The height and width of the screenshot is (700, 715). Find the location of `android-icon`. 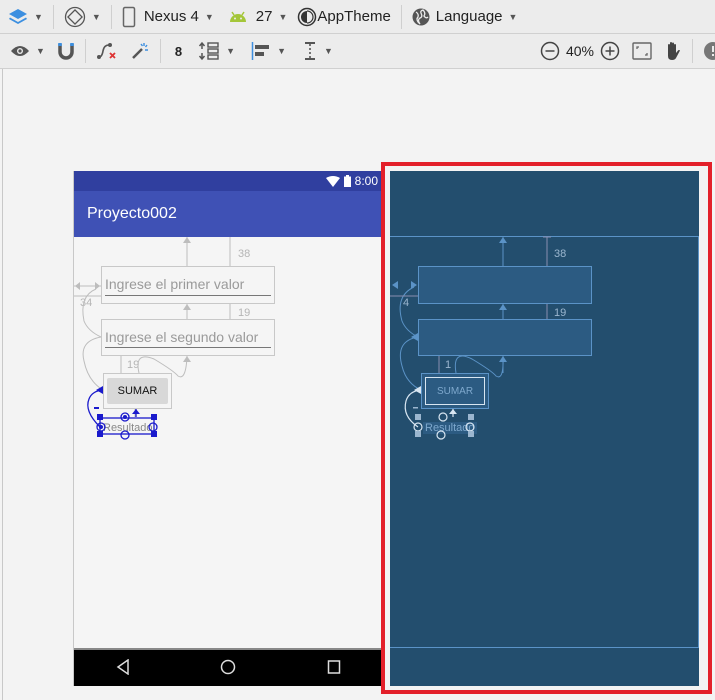

android-icon is located at coordinates (238, 17).